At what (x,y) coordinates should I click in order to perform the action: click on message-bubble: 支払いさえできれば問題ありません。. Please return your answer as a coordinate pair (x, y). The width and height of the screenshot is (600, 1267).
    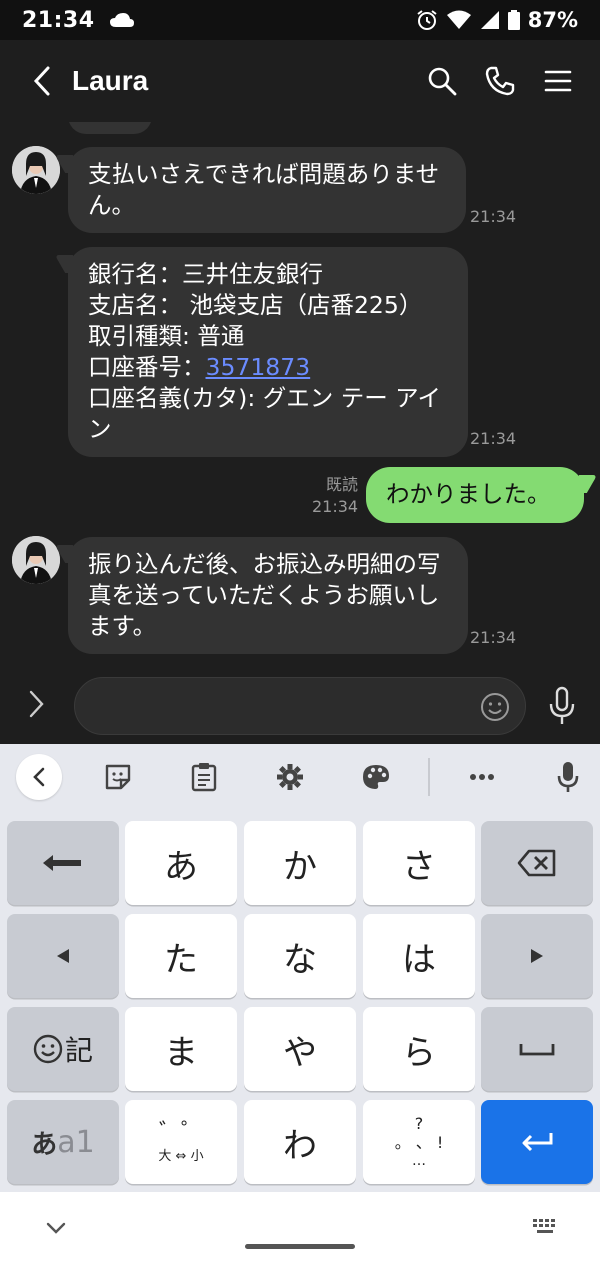
    Looking at the image, I should click on (267, 190).